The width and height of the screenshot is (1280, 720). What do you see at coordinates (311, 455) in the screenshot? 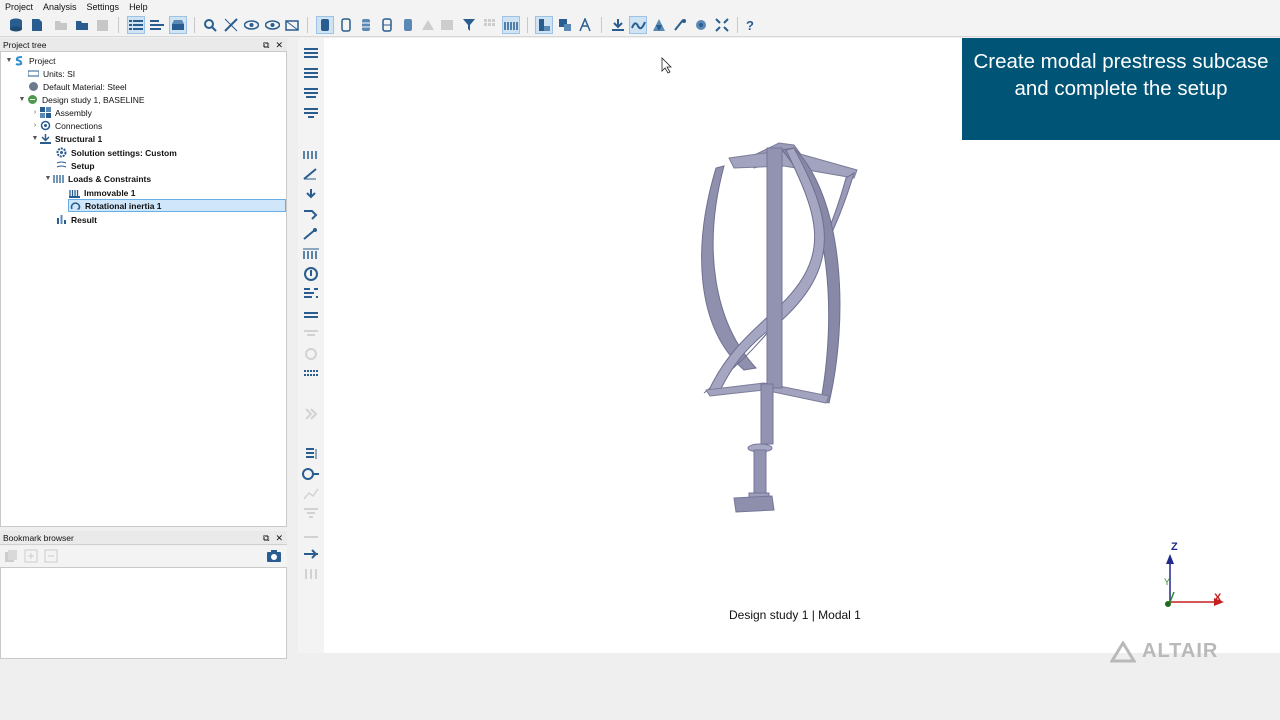
I see `result-plot-icon` at bounding box center [311, 455].